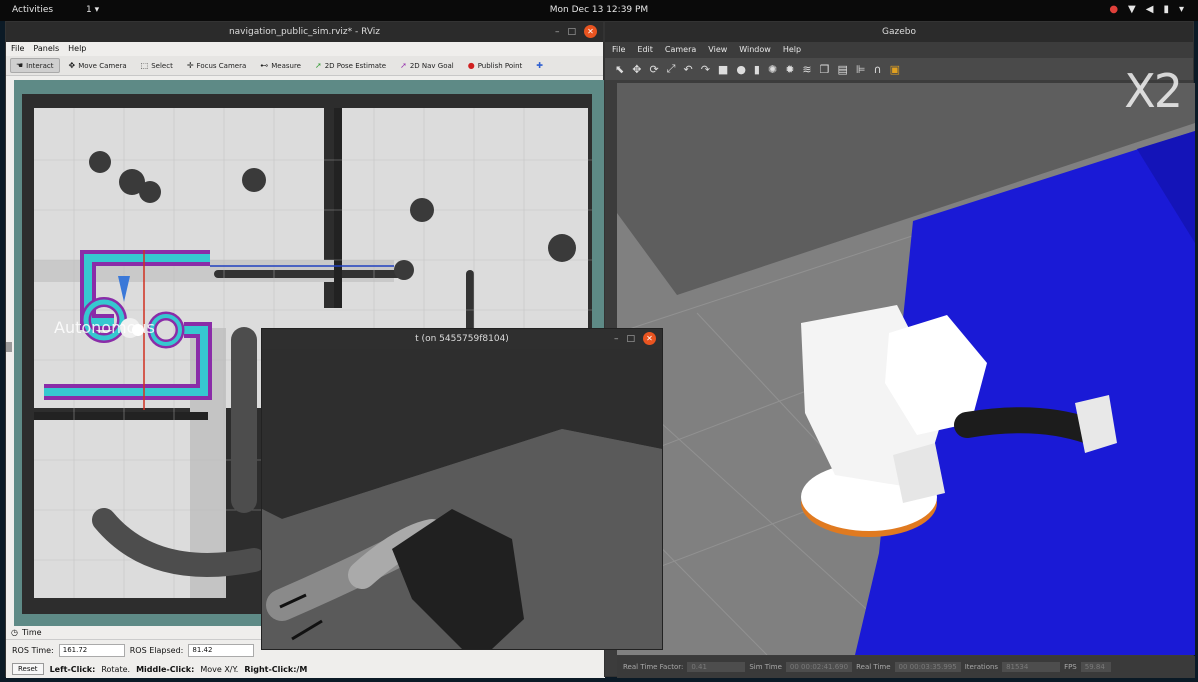 Image resolution: width=1198 pixels, height=682 pixels. What do you see at coordinates (825, 69) in the screenshot?
I see `copy-icon: ❐` at bounding box center [825, 69].